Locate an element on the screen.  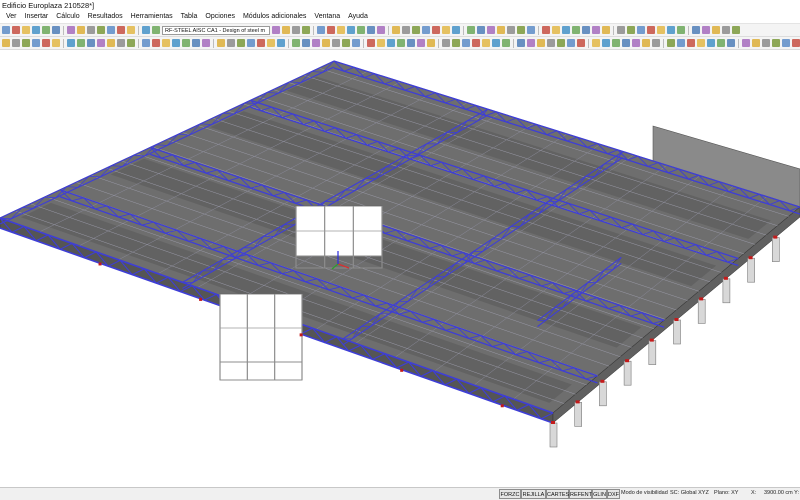
menu-item-3: Resultados is located at coordinates (105, 16).